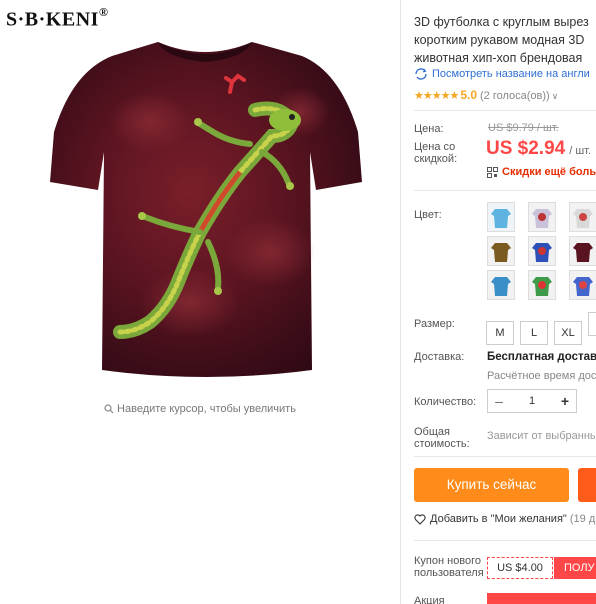 Image resolution: width=596 pixels, height=604 pixels. What do you see at coordinates (511, 74) in the screenshot?
I see `translate-link-text: Посмотреть название на англи` at bounding box center [511, 74].